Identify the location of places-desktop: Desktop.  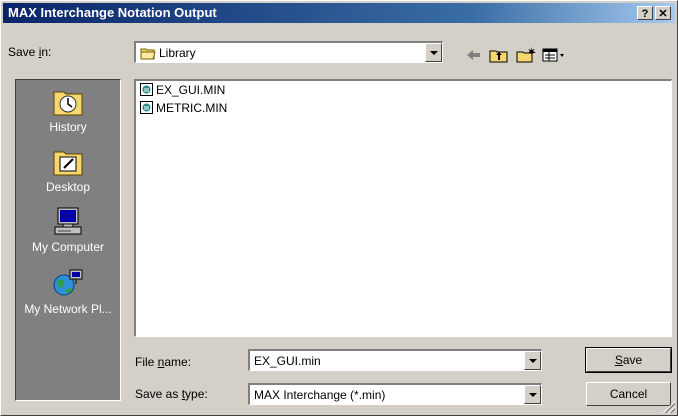
(68, 170).